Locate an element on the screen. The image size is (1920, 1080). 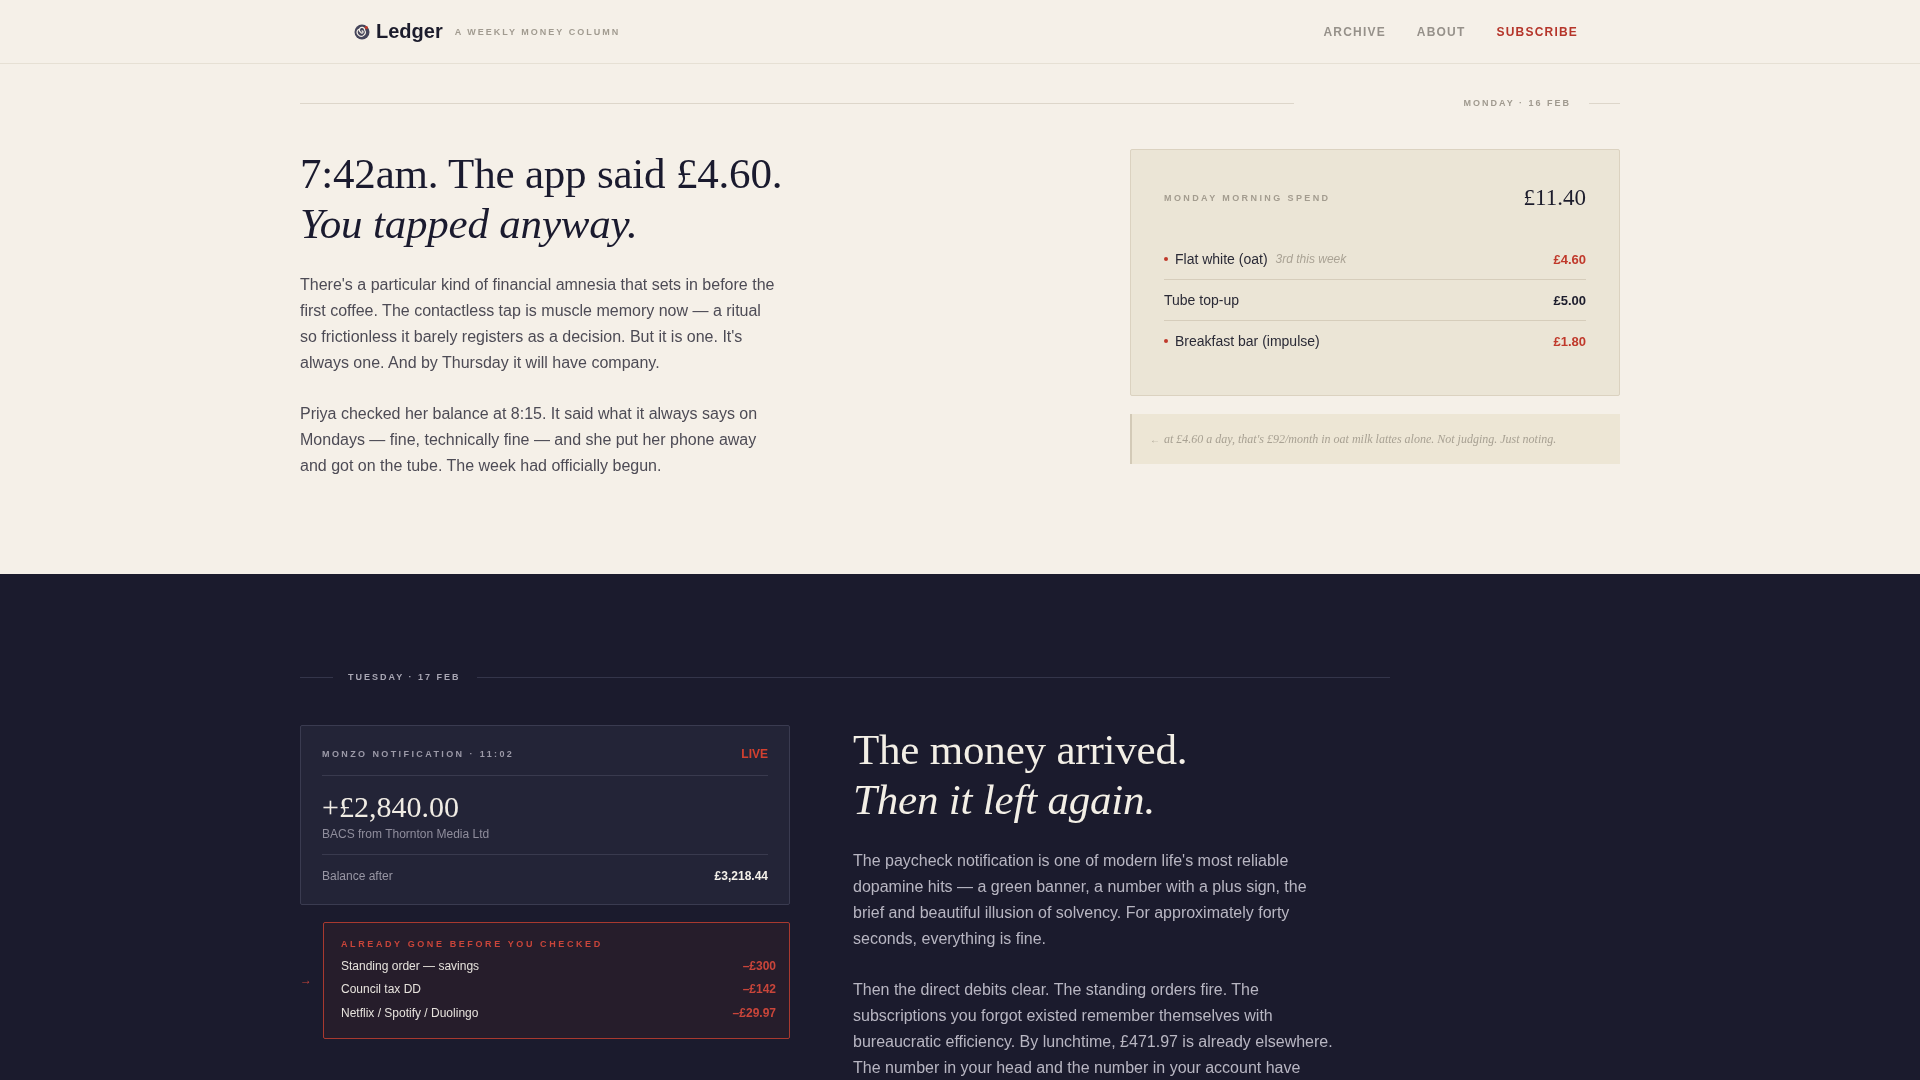
live-status: LIVE is located at coordinates (754, 754).